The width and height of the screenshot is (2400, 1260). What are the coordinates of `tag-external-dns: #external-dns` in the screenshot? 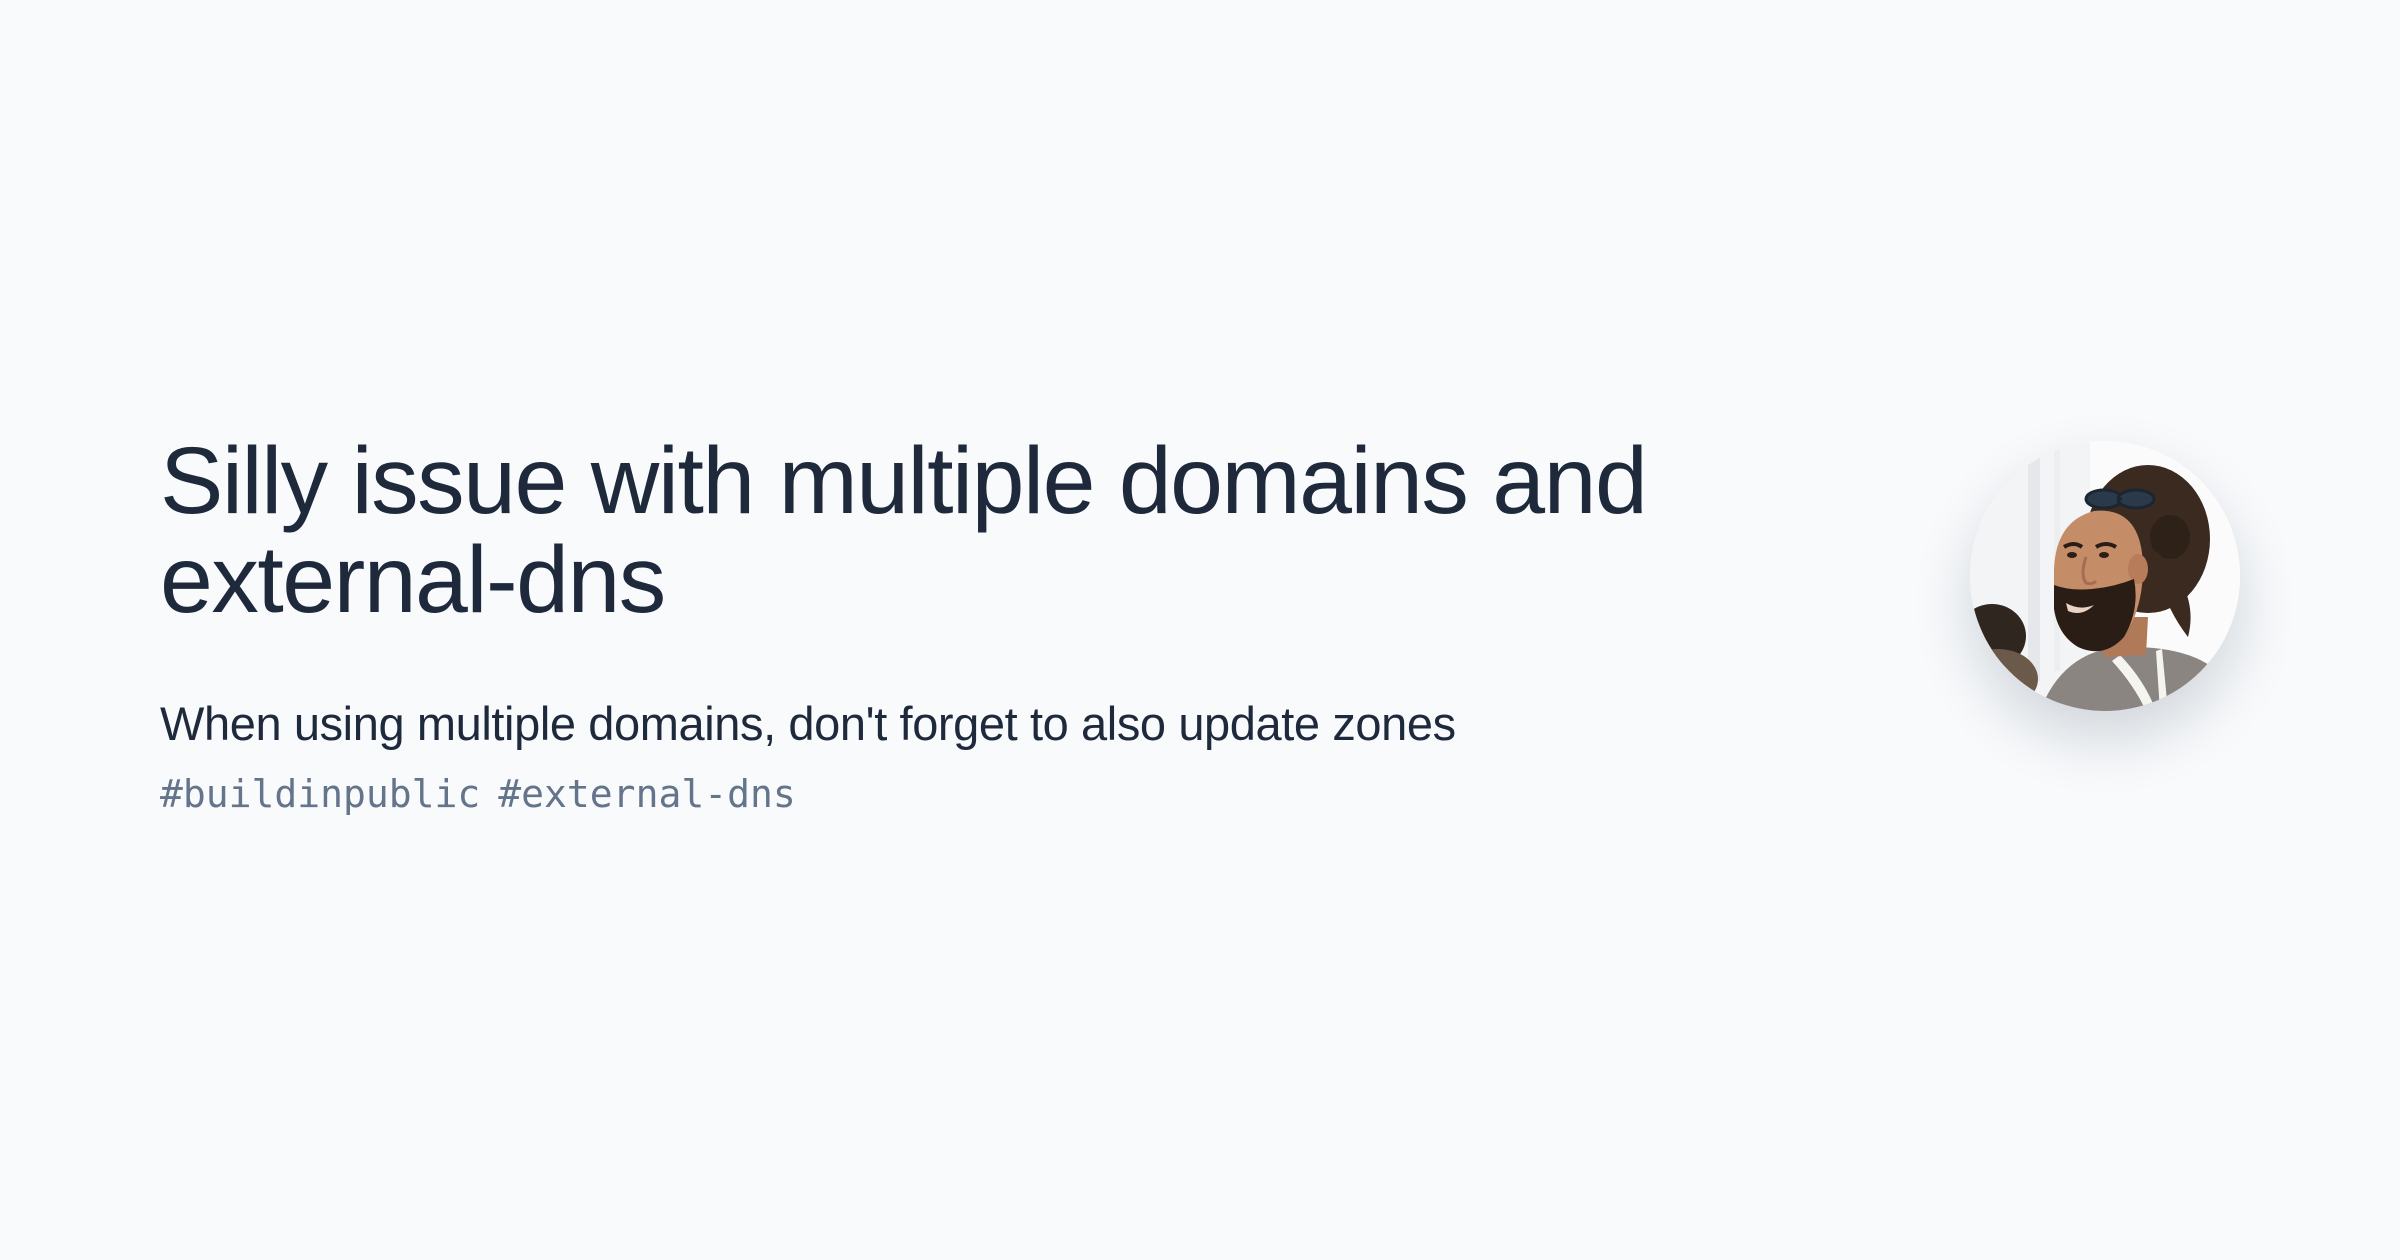 It's located at (646, 794).